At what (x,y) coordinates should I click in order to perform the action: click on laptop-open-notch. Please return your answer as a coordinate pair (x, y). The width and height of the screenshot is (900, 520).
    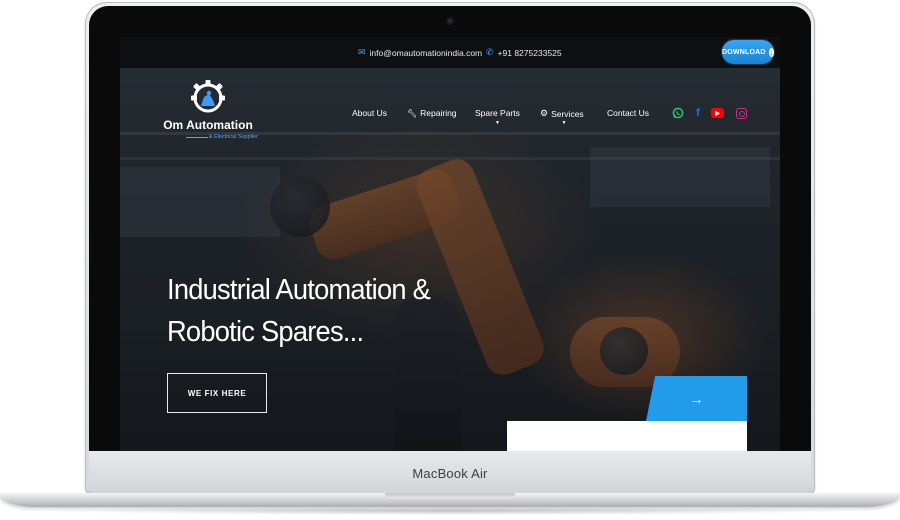
    Looking at the image, I should click on (450, 496).